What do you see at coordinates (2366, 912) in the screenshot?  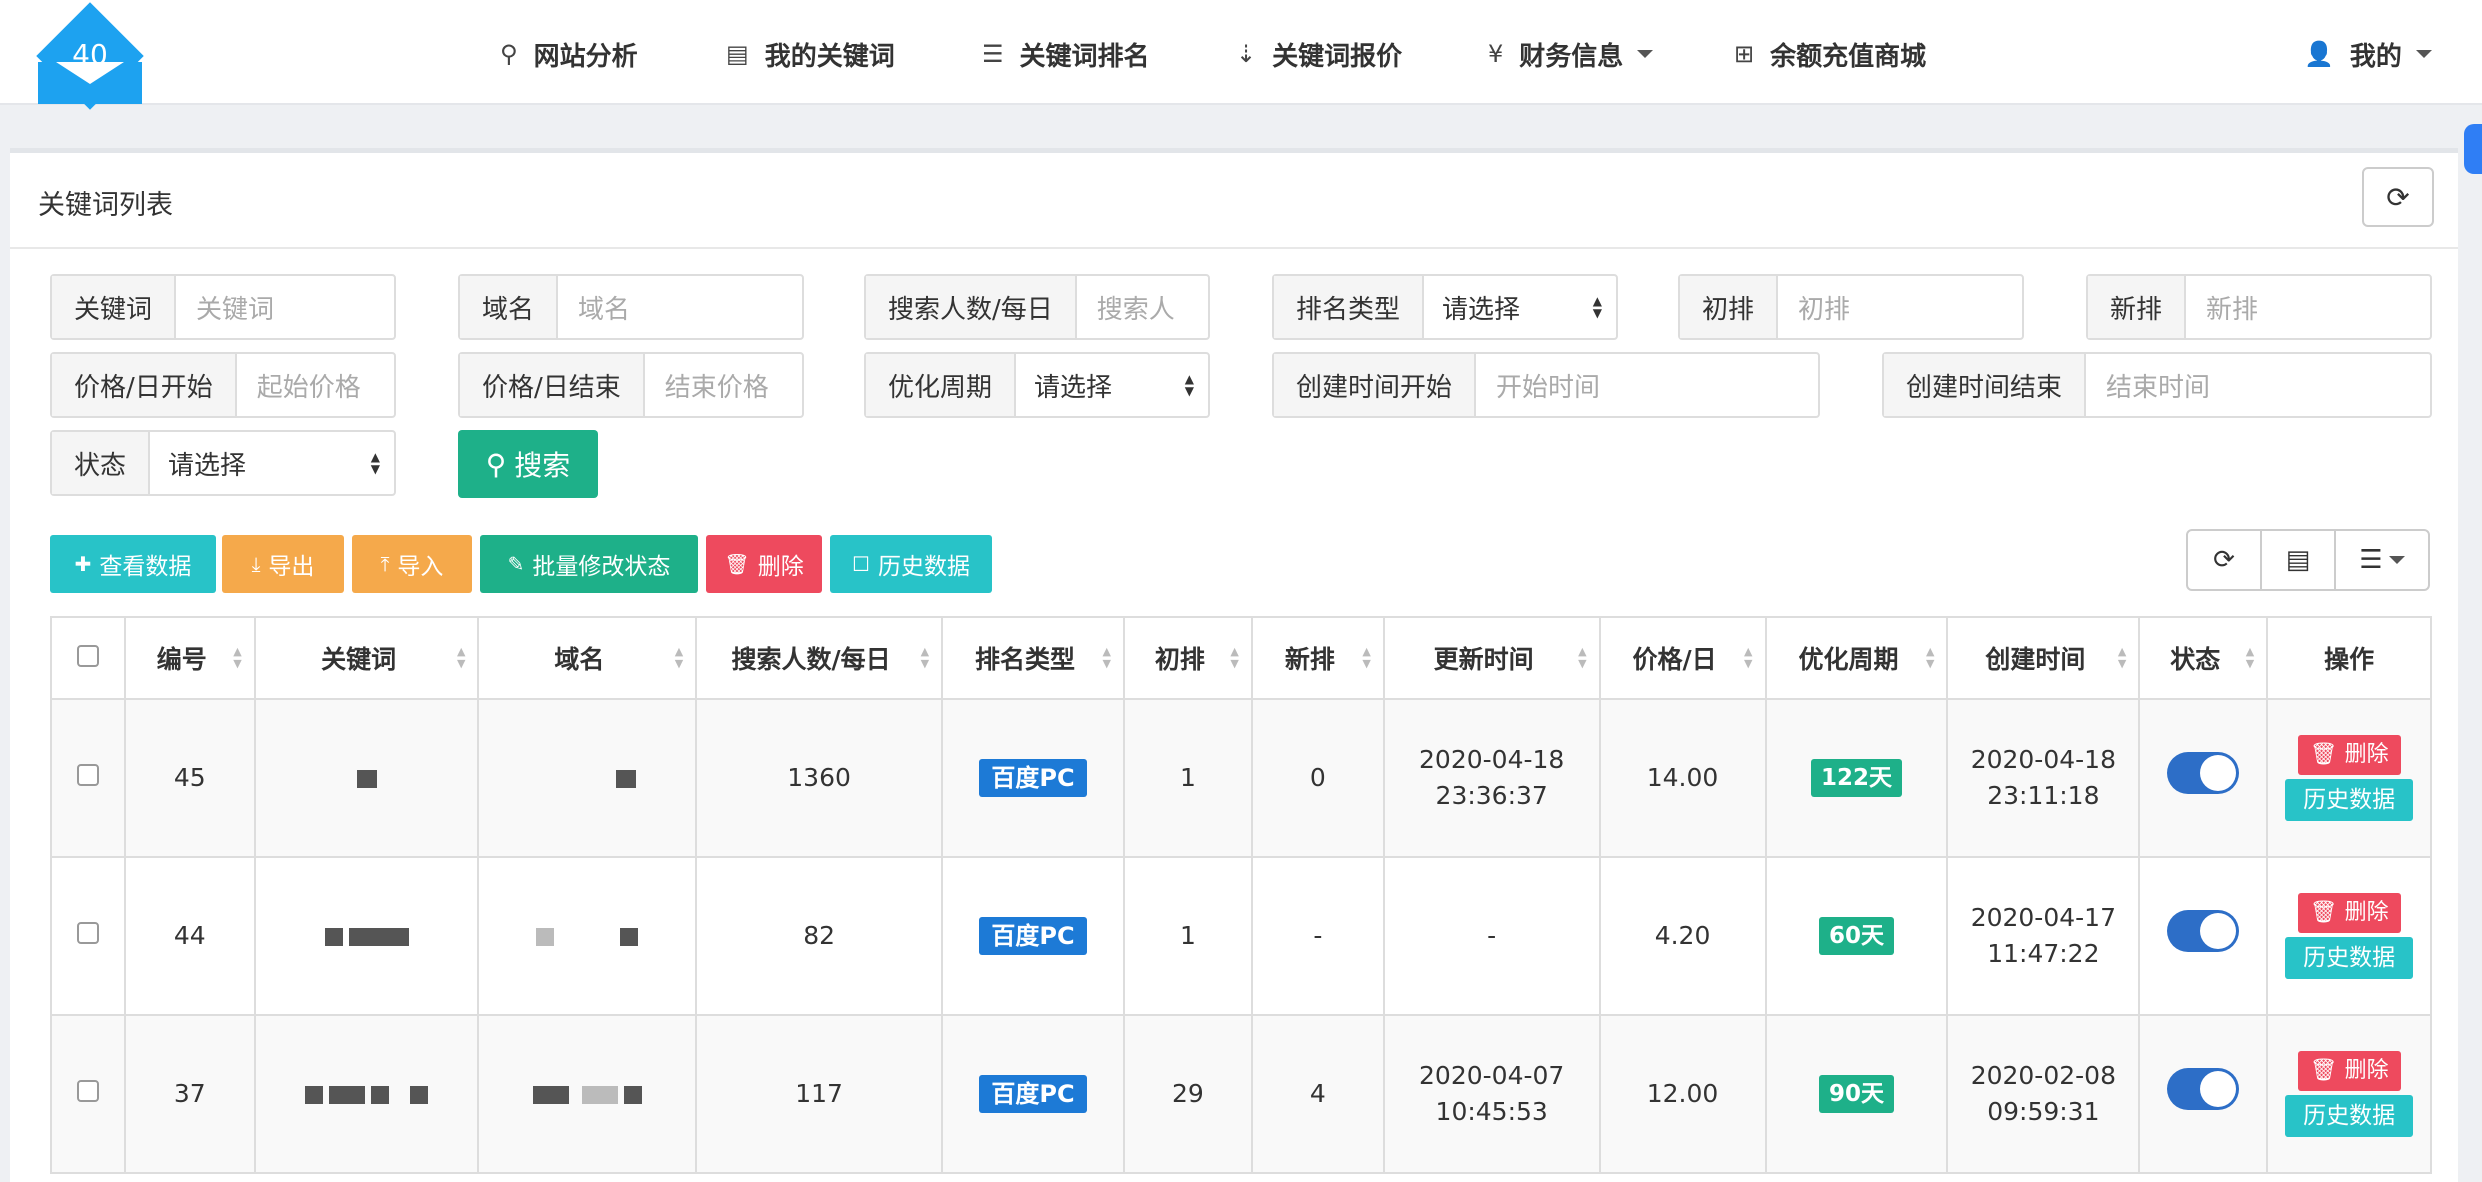 I see `button-label: 删除` at bounding box center [2366, 912].